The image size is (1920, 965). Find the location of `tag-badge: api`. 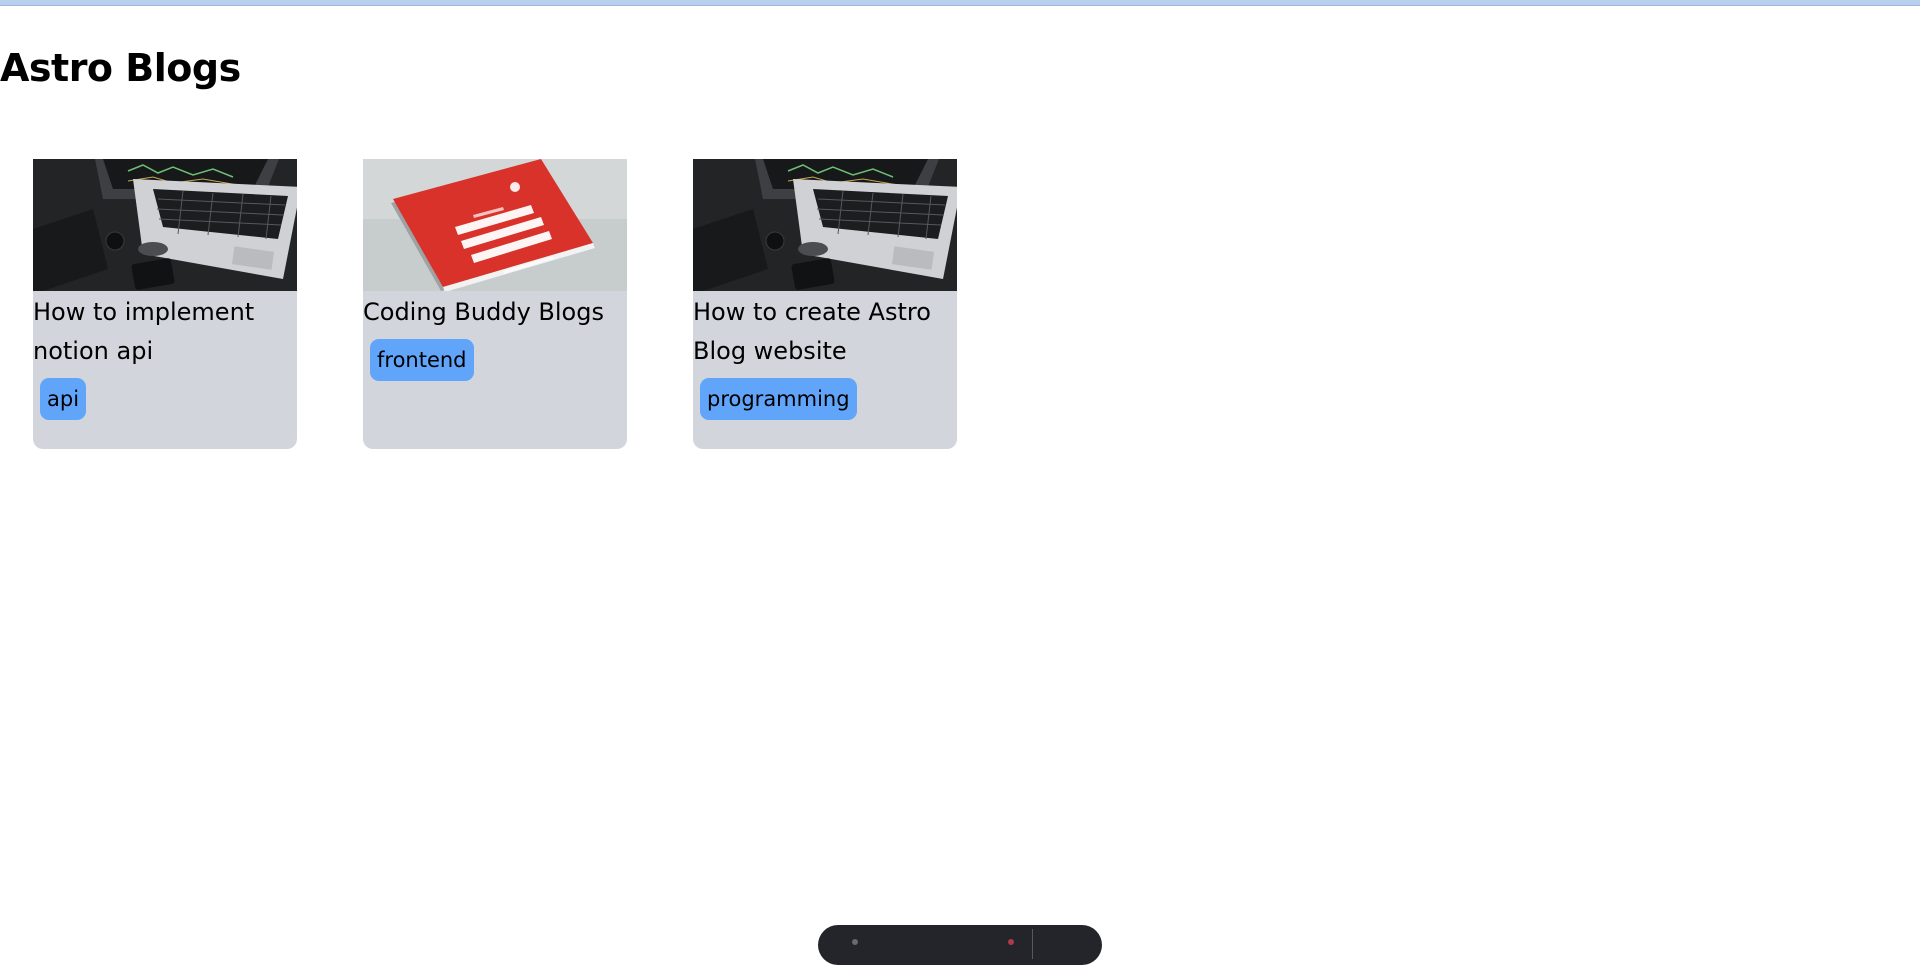

tag-badge: api is located at coordinates (63, 399).